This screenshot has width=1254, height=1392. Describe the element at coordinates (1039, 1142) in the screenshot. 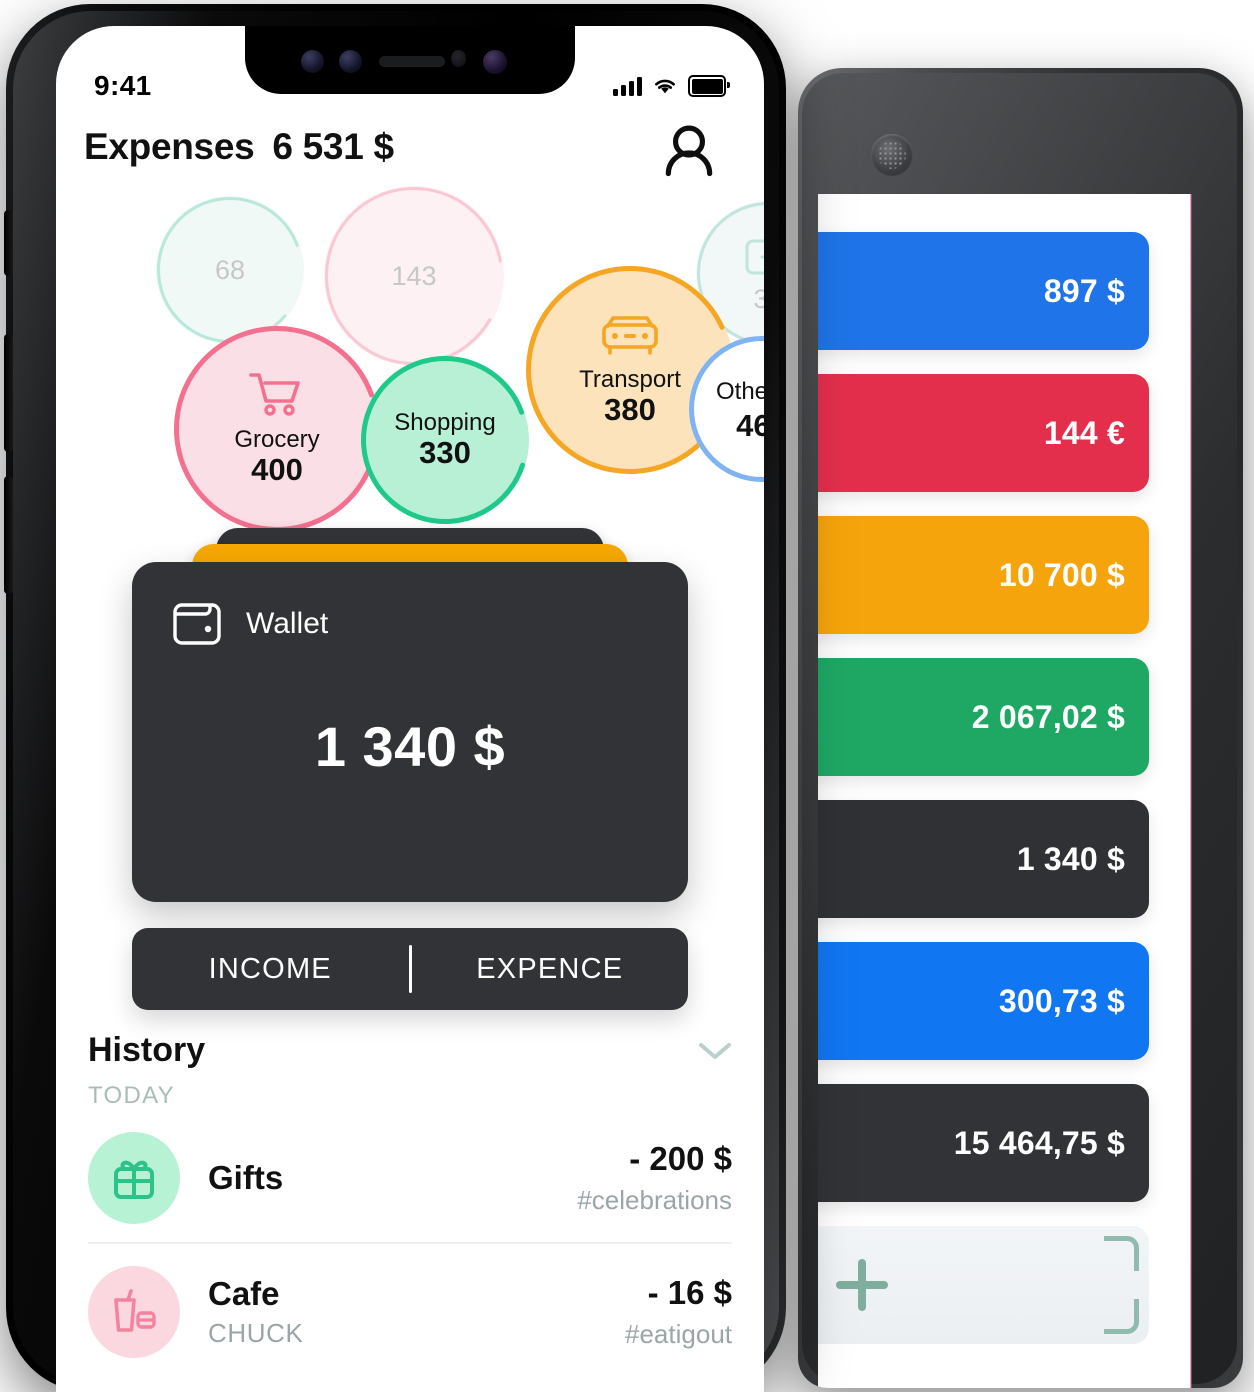

I see `account-amount: 15 464,75 $` at that location.